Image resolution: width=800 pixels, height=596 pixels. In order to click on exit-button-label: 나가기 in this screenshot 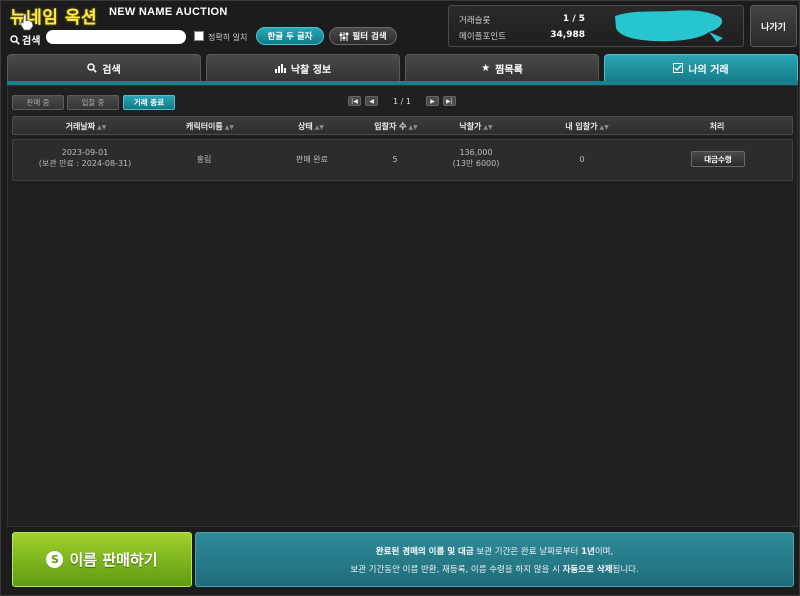, I will do `click(773, 27)`.